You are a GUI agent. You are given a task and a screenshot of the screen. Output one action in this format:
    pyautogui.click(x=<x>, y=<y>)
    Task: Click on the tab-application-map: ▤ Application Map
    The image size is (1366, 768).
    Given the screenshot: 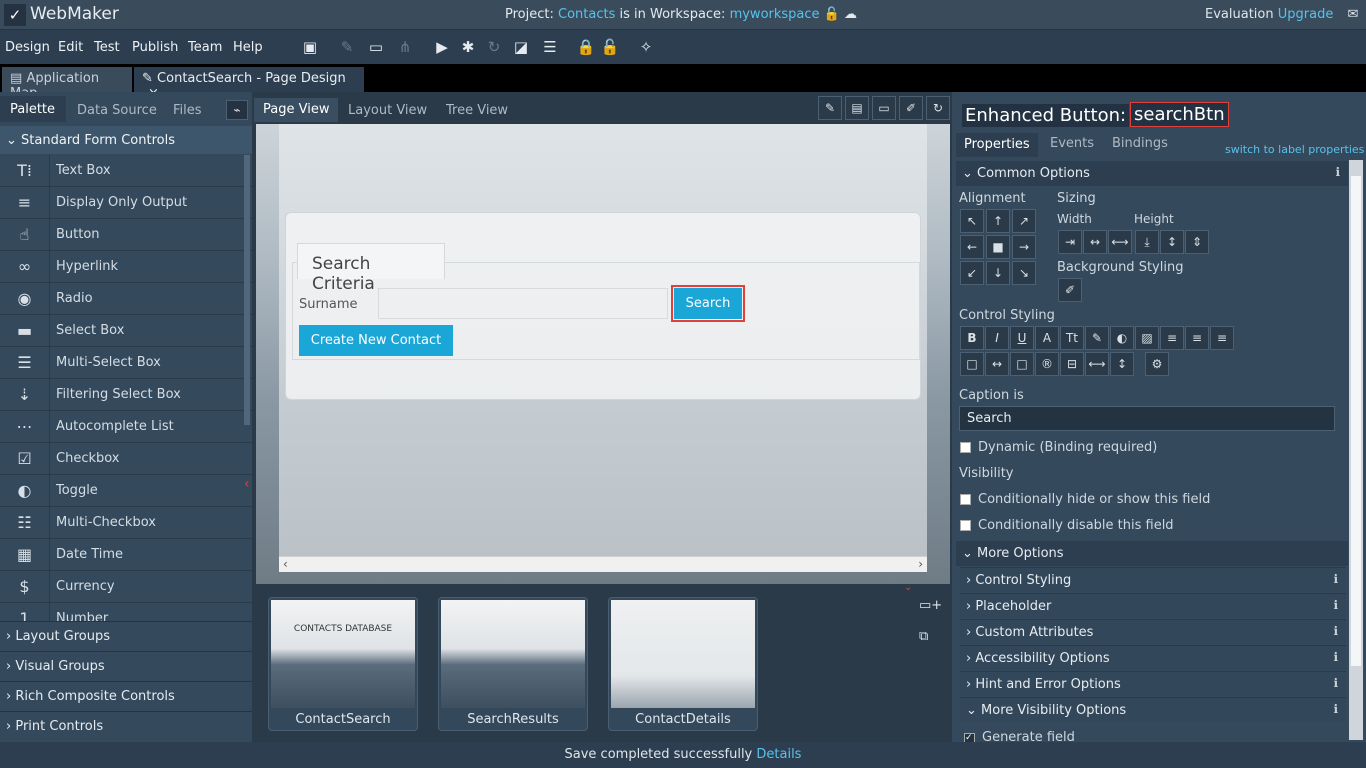 What is the action you would take?
    pyautogui.click(x=67, y=84)
    